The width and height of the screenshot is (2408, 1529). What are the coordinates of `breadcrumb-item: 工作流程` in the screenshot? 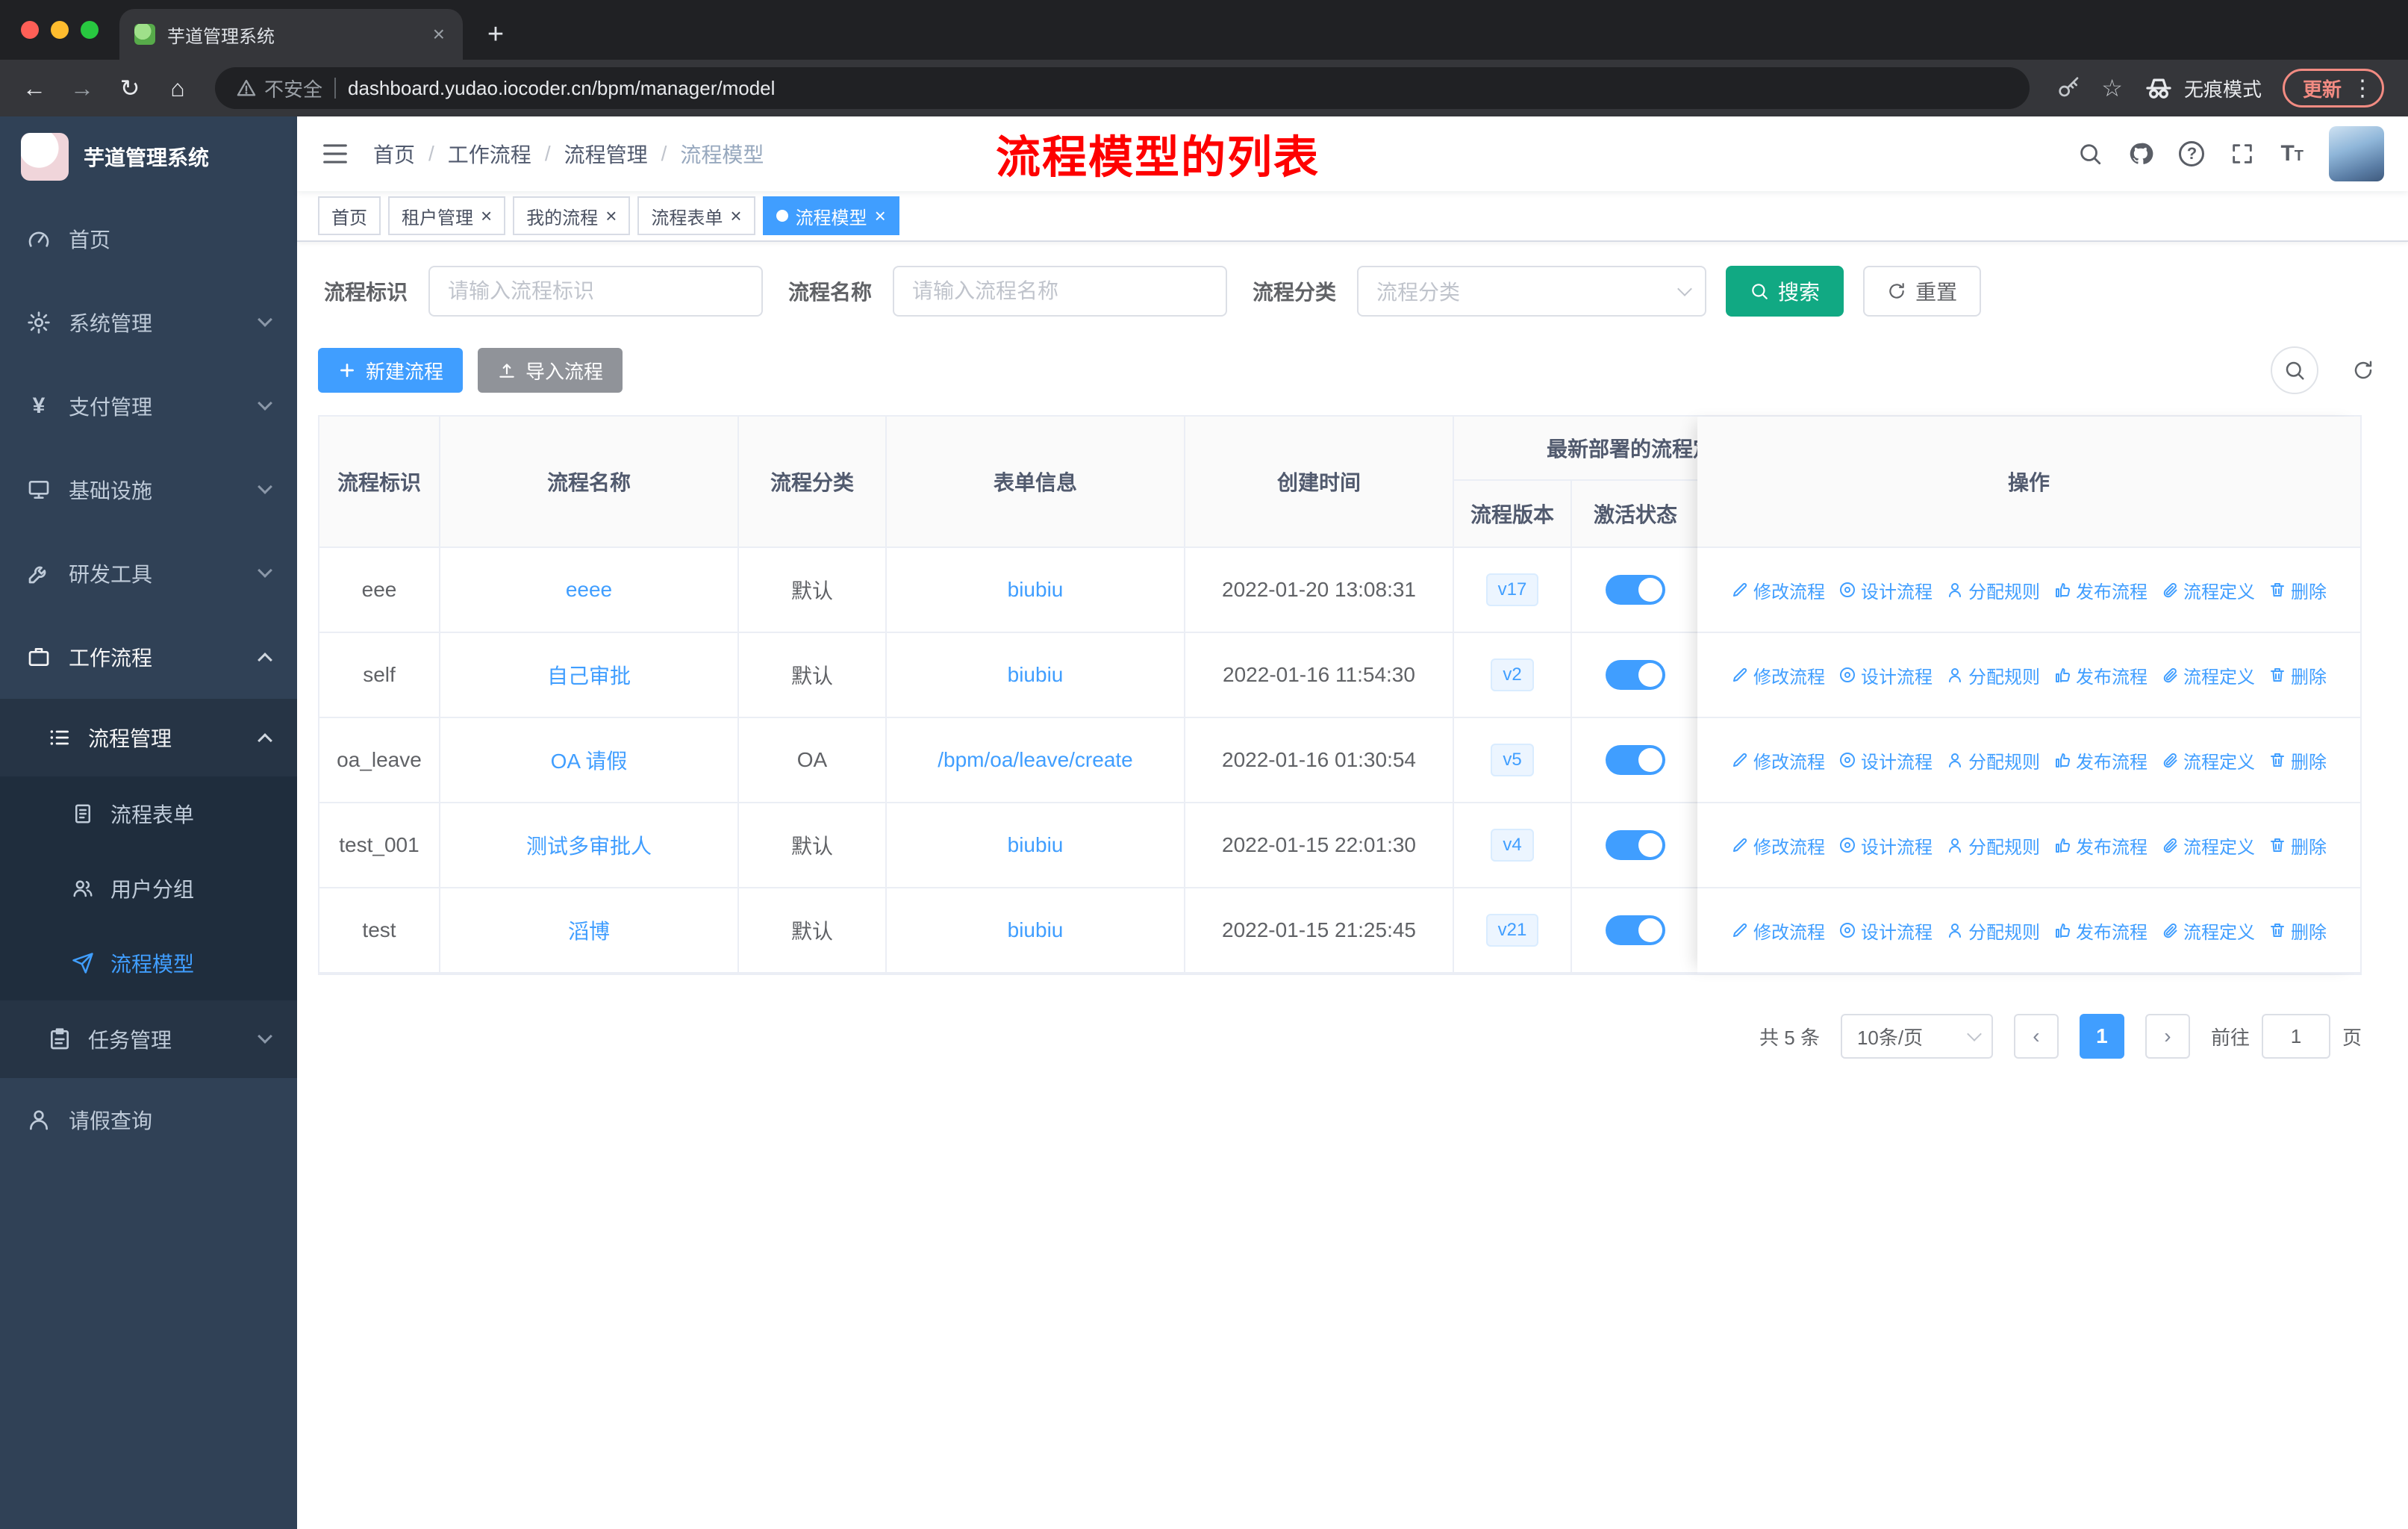 It's located at (489, 154).